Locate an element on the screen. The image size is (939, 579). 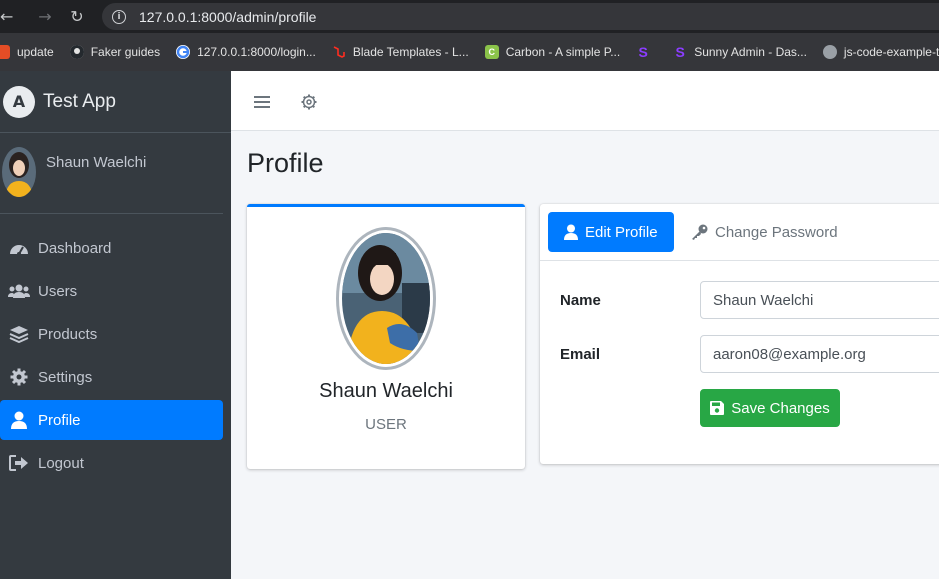
brand-name: Test App is located at coordinates (79, 101).